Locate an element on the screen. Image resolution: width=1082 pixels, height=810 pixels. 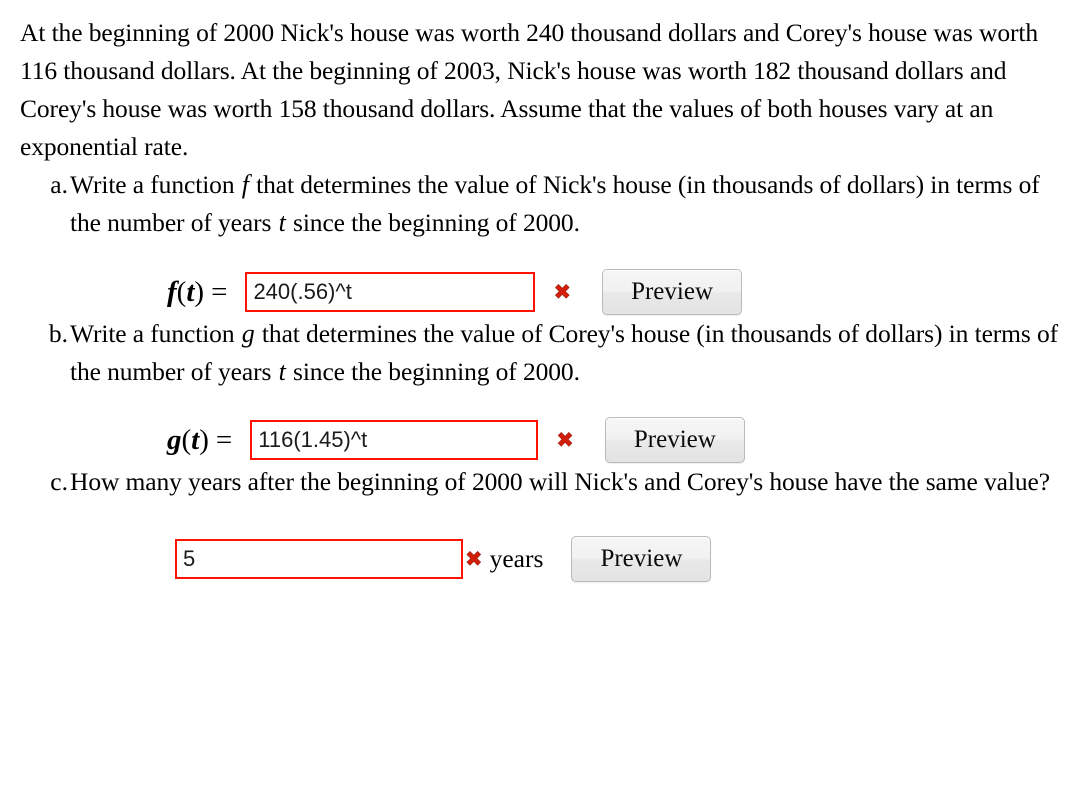
part-a-math-fn: f is located at coordinates (172, 291).